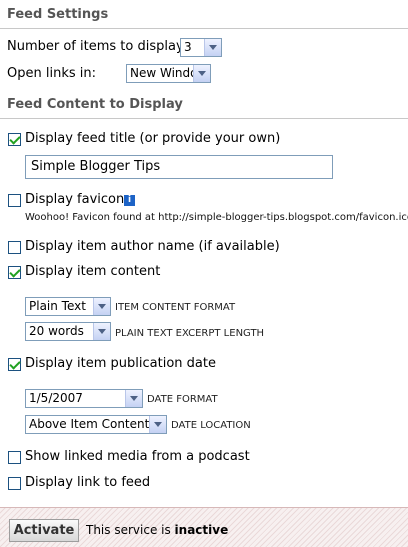  What do you see at coordinates (168, 73) in the screenshot?
I see `open-links-select: New Window` at bounding box center [168, 73].